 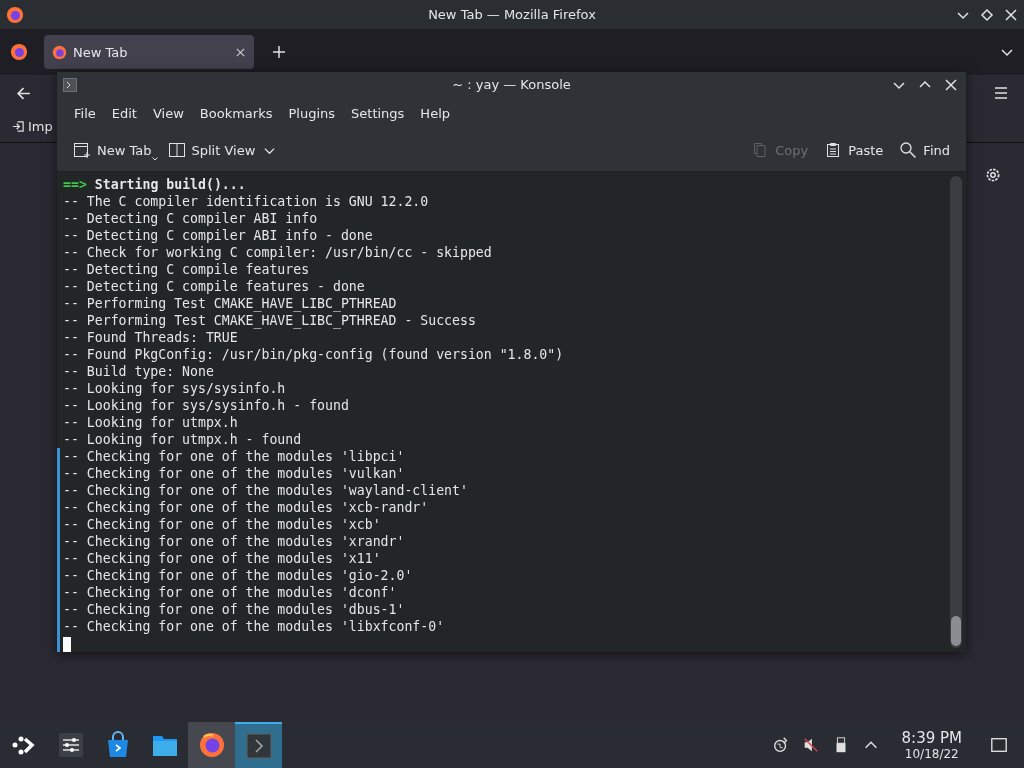 What do you see at coordinates (1001, 93) in the screenshot?
I see `menu-icon` at bounding box center [1001, 93].